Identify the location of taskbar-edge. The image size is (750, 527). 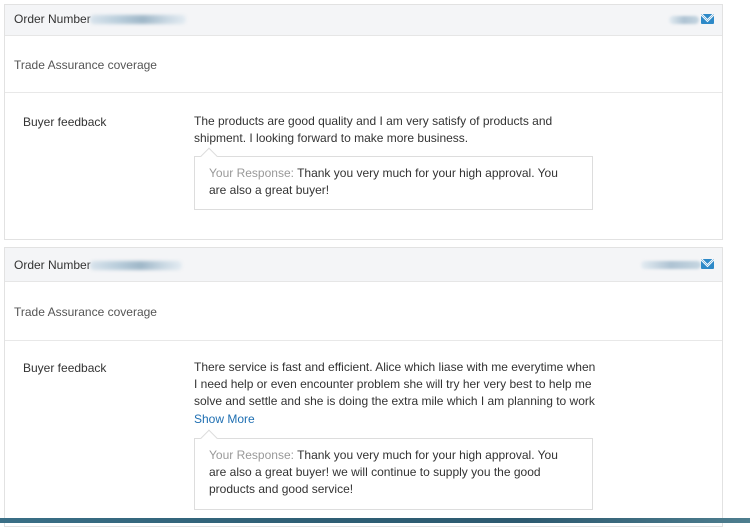
(375, 520).